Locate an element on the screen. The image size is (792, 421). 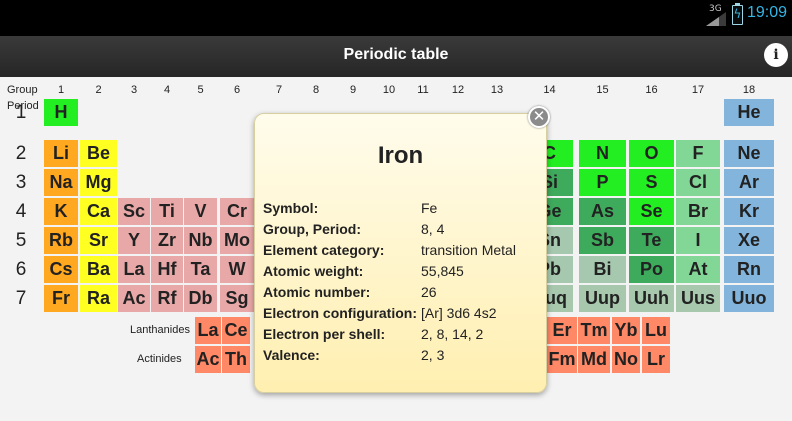
element-cell-y: Y is located at coordinates (134, 240).